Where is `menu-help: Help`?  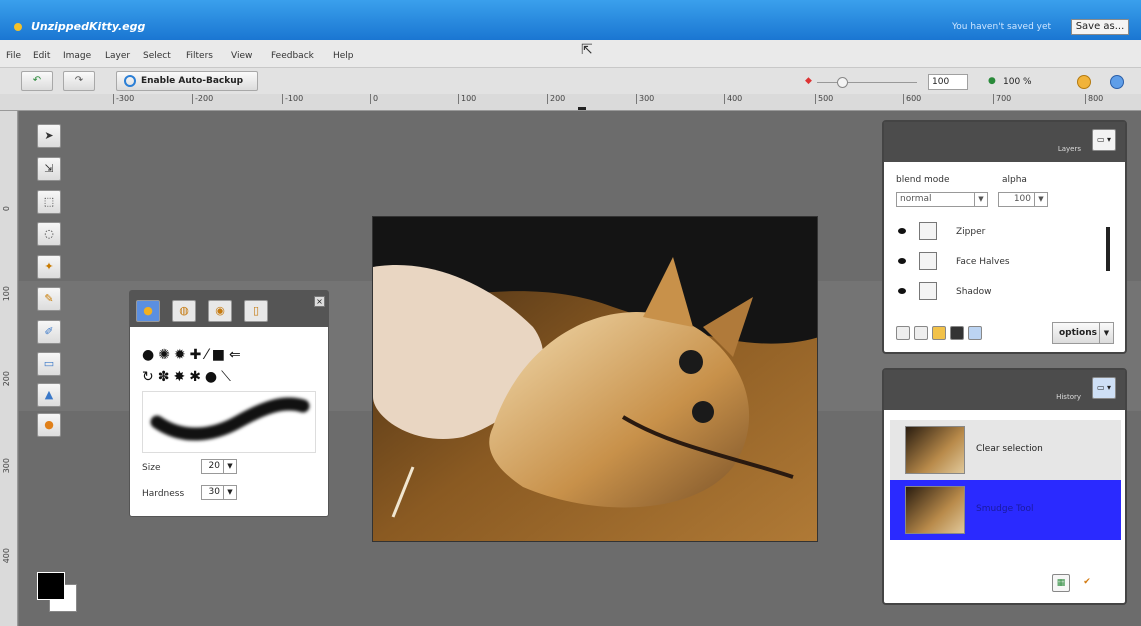 menu-help: Help is located at coordinates (343, 56).